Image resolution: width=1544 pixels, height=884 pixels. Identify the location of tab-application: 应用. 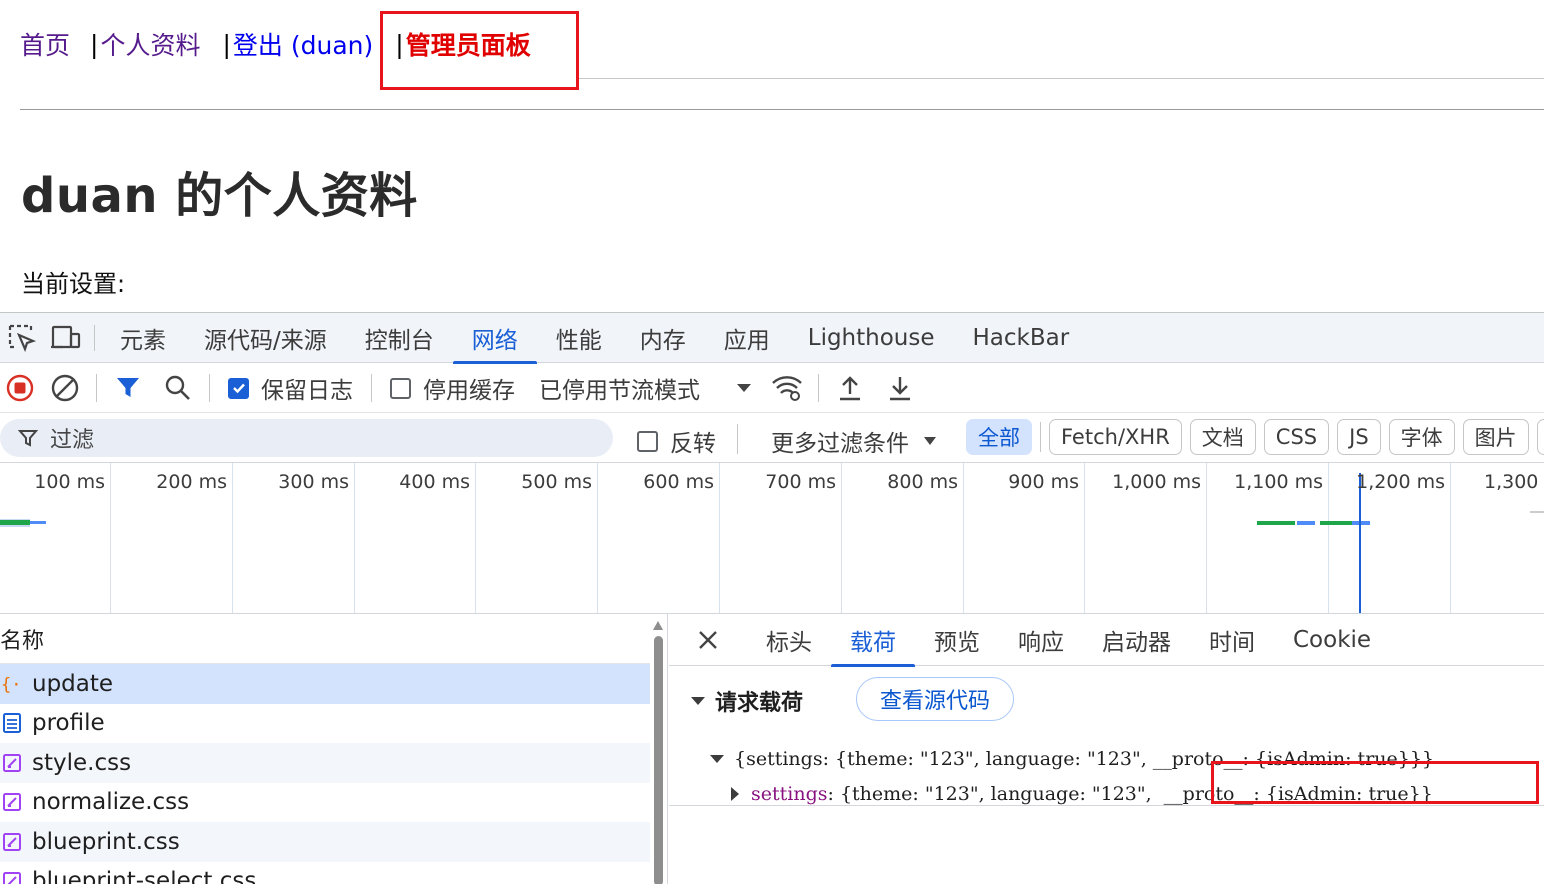
(747, 338).